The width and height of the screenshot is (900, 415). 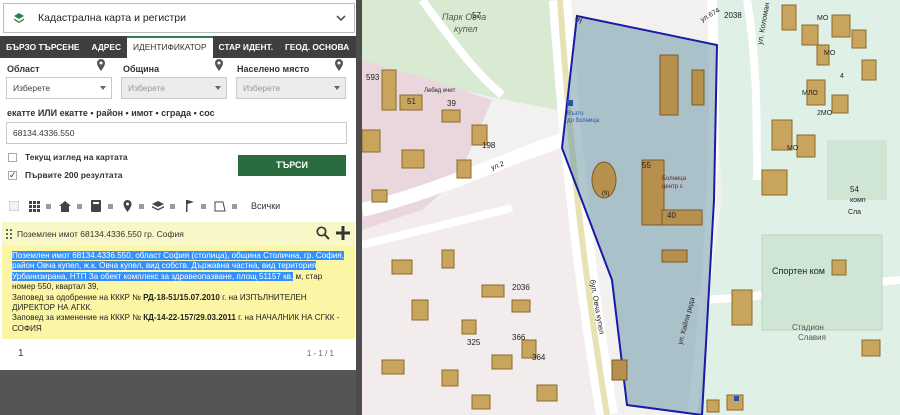 I want to click on layer-selector: Кадастрална карта и регистри, so click(x=179, y=18).